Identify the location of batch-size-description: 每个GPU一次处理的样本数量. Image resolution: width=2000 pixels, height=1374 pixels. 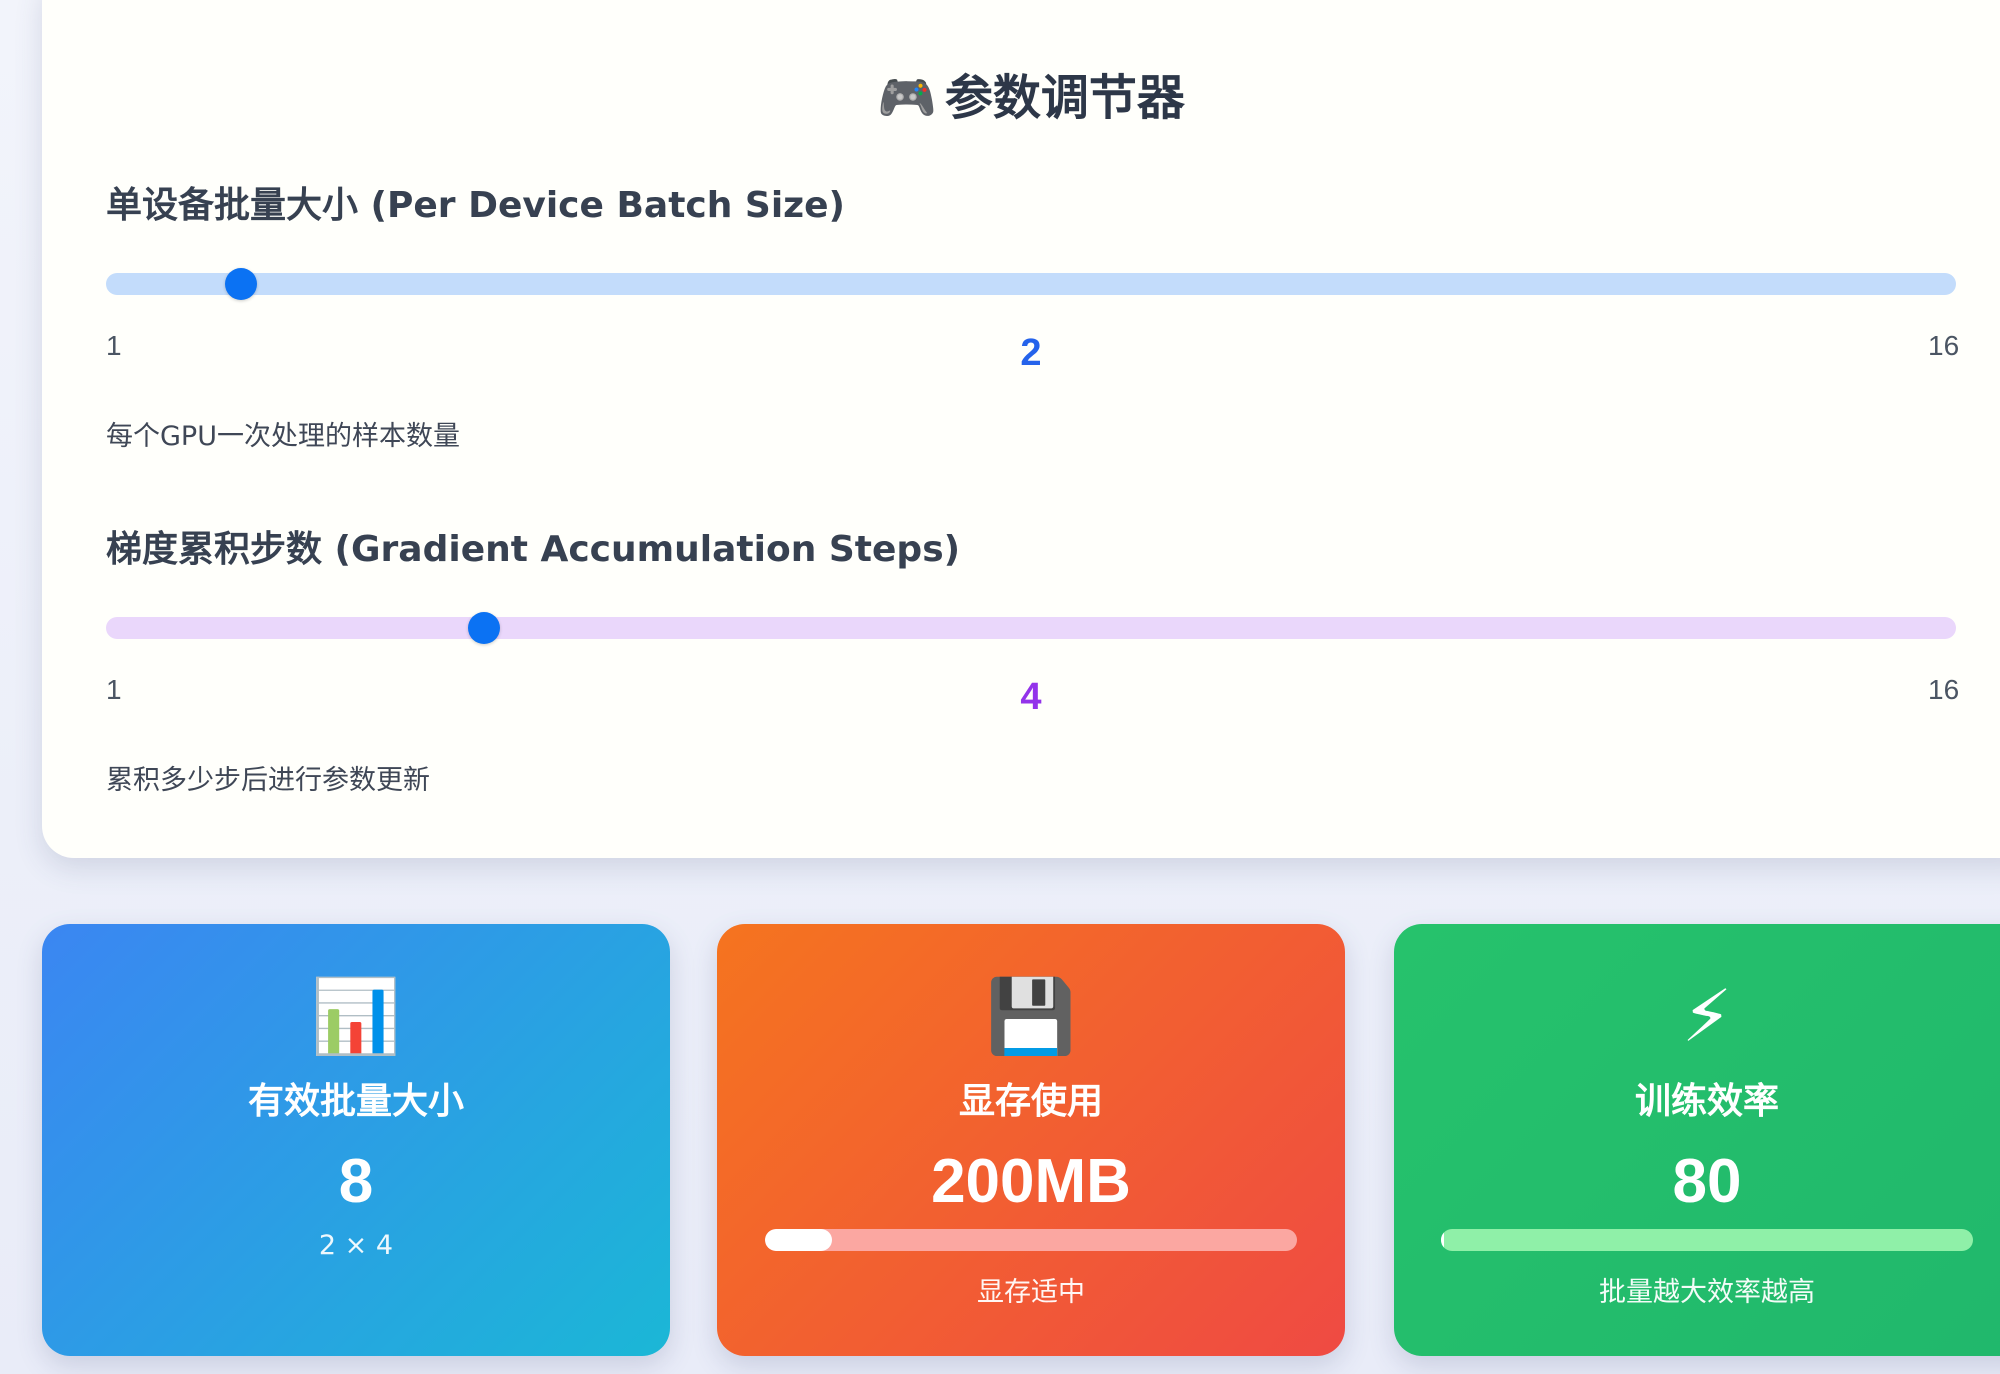
(283, 436).